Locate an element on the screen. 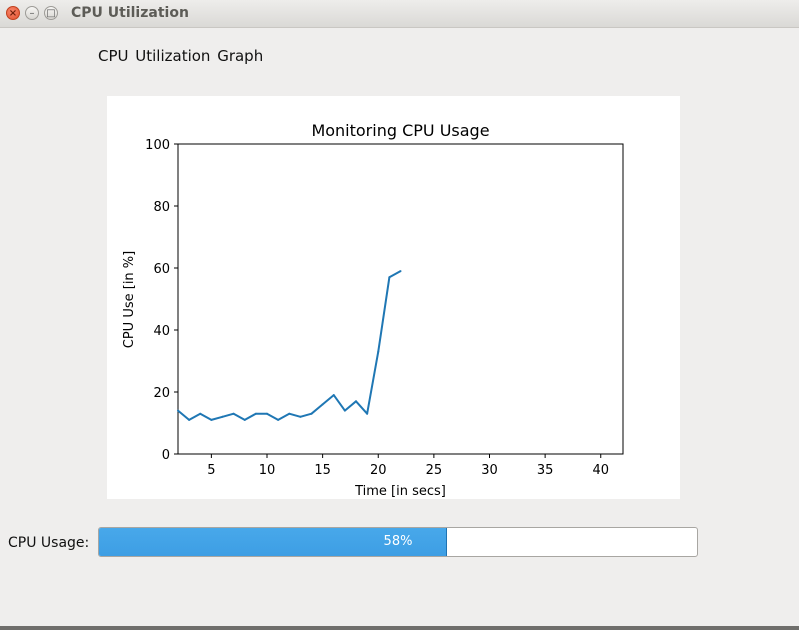 Image resolution: width=799 pixels, height=630 pixels. x-tick-label: 5 is located at coordinates (211, 470).